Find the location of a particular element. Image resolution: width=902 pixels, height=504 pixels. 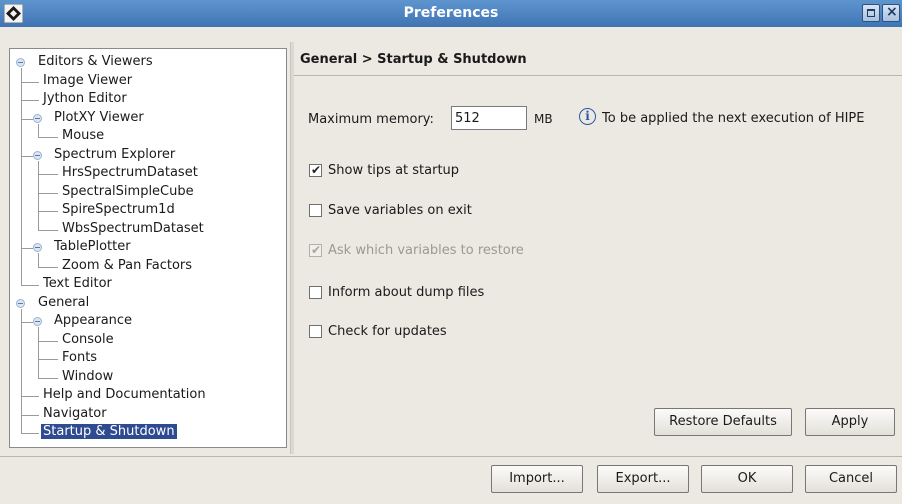

maximum-memory-input is located at coordinates (489, 118).